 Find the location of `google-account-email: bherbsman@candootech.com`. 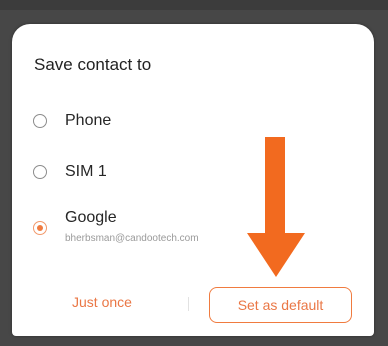

google-account-email: bherbsman@candootech.com is located at coordinates (132, 238).